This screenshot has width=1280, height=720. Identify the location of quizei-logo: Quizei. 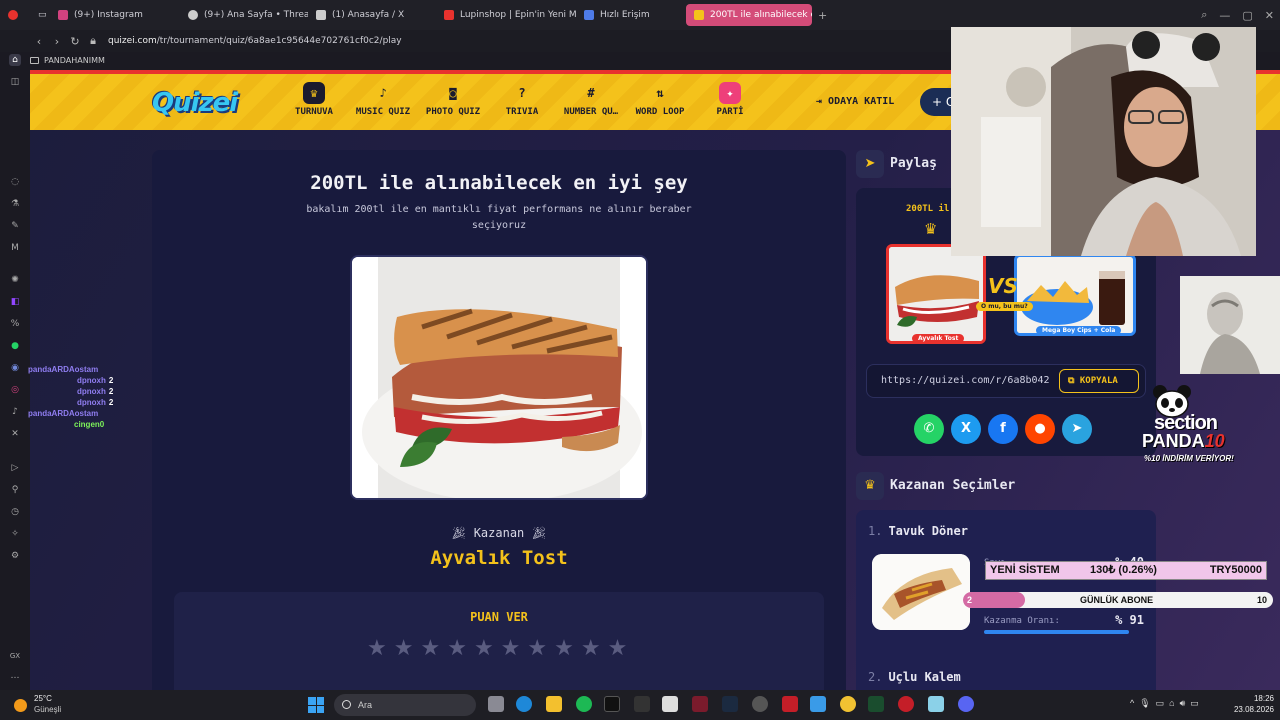
(195, 103).